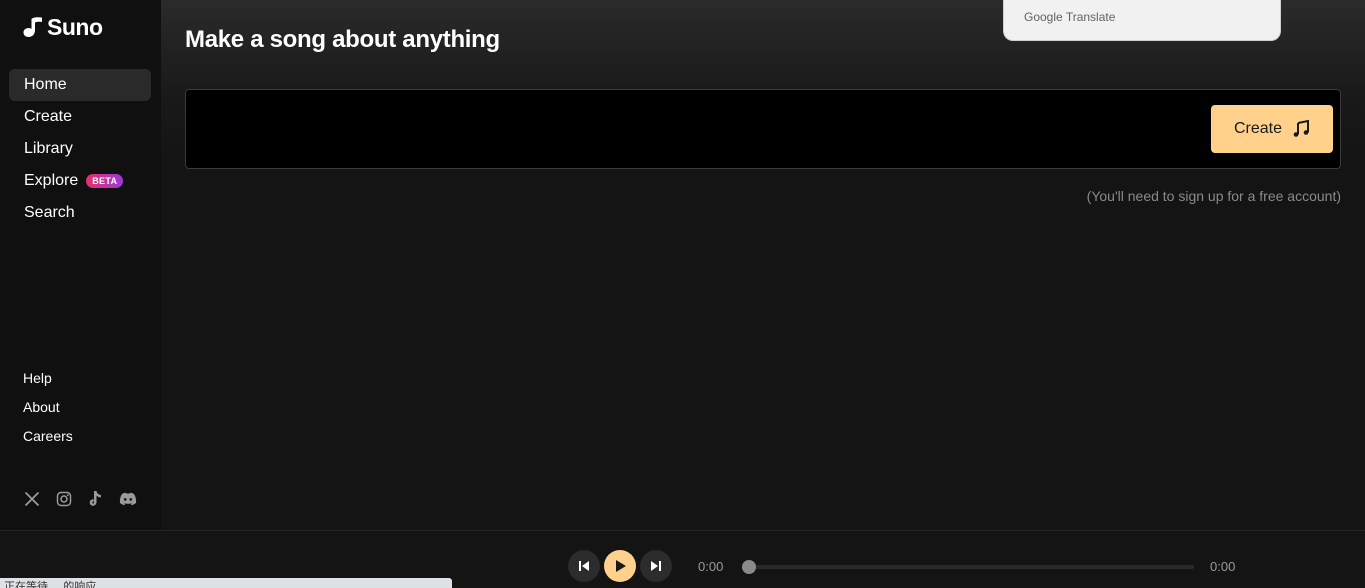 This screenshot has width=1365, height=588. Describe the element at coordinates (105, 181) in the screenshot. I see `beta-badge: BETA` at that location.